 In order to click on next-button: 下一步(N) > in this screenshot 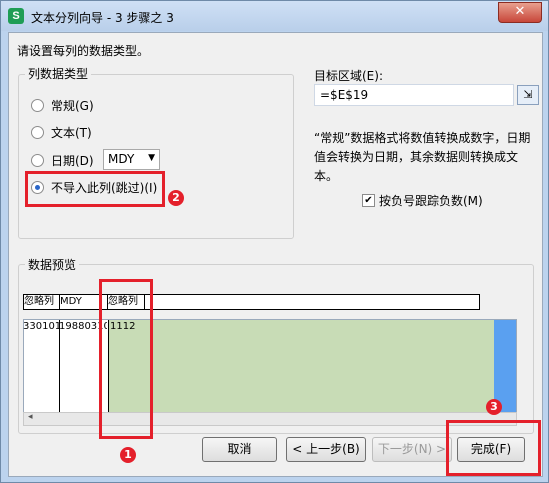, I will do `click(412, 449)`.